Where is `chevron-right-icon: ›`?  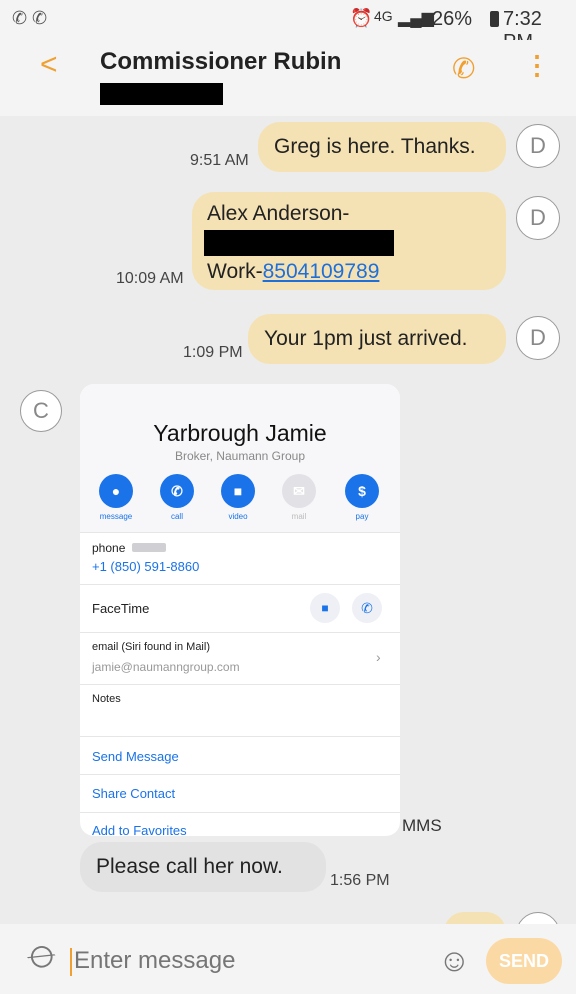 chevron-right-icon: › is located at coordinates (378, 657).